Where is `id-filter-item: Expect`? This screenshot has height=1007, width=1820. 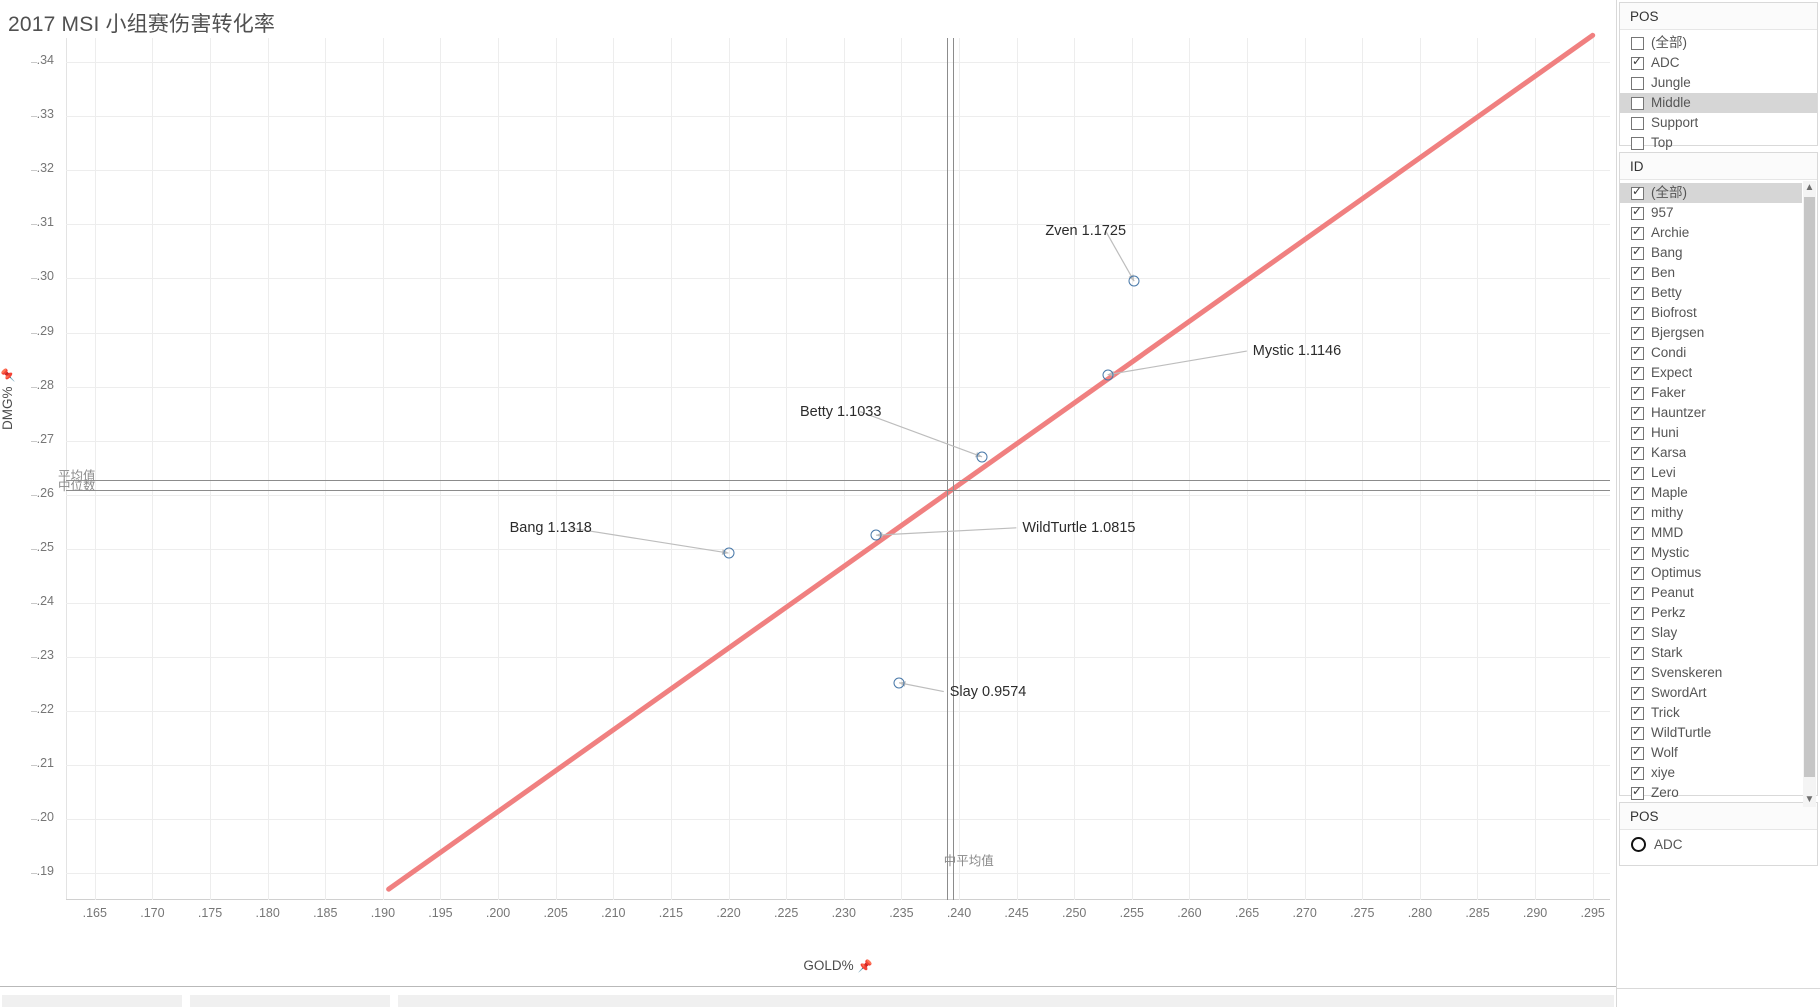 id-filter-item: Expect is located at coordinates (1711, 373).